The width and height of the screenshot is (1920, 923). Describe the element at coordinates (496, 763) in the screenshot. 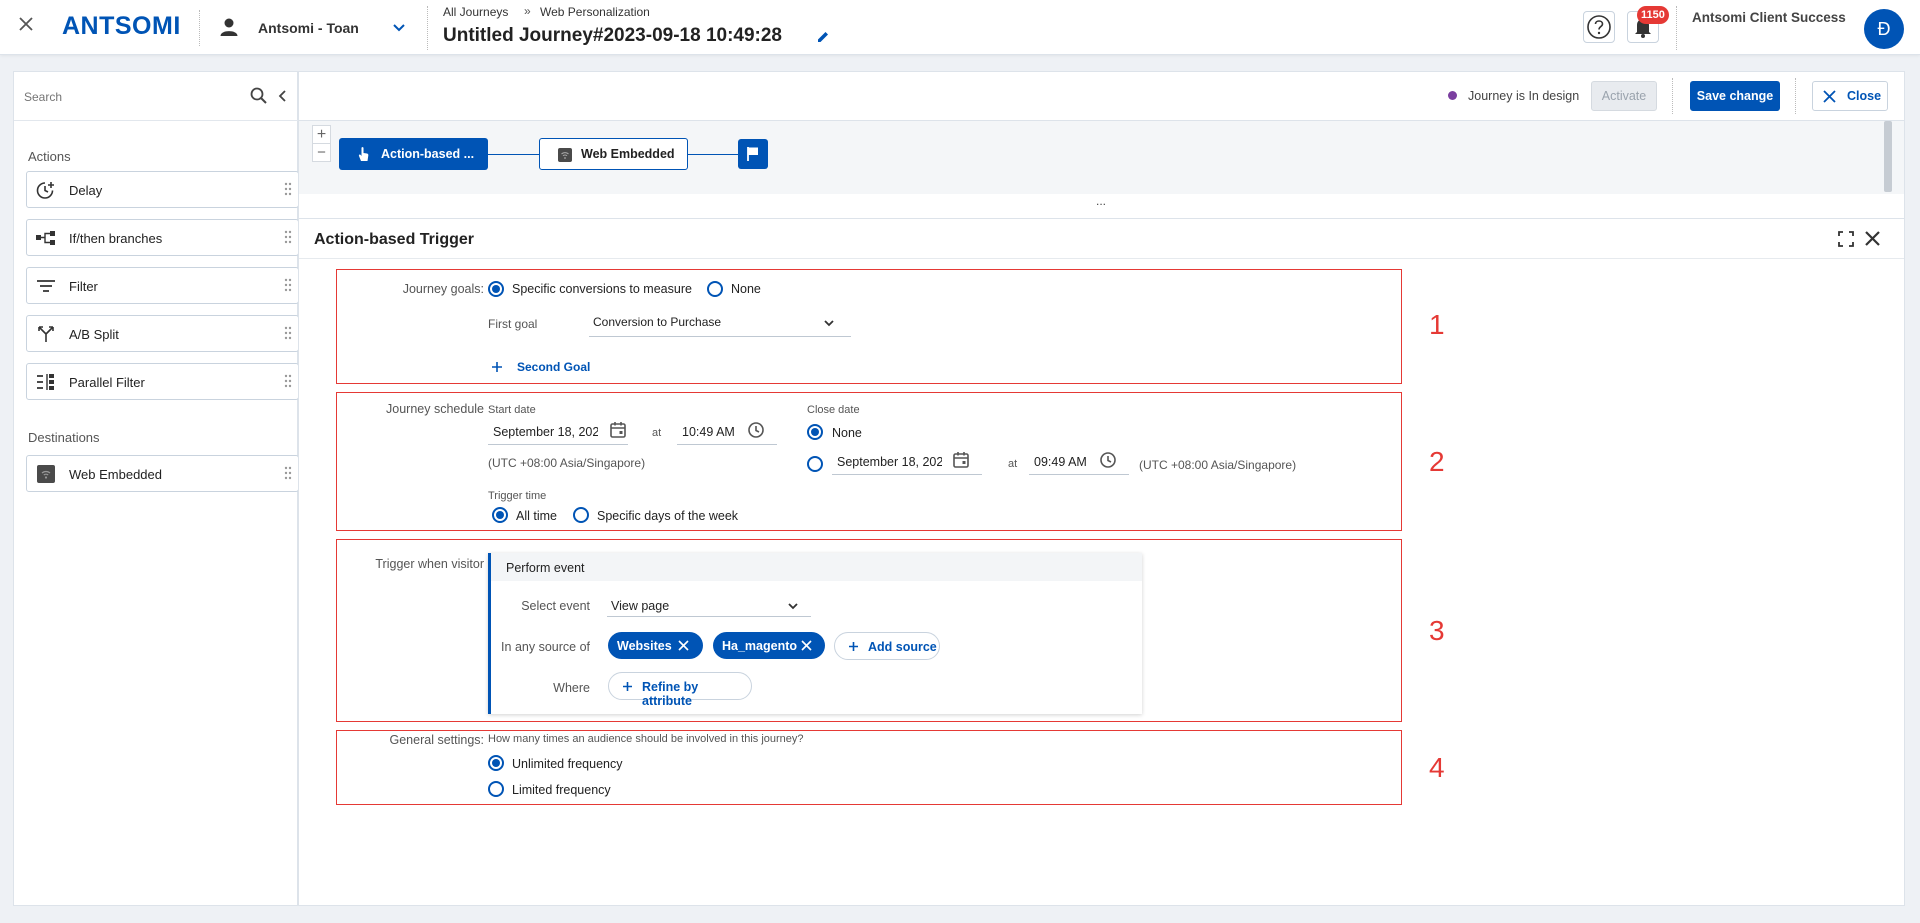

I see `frequency-radio-unlimited` at that location.